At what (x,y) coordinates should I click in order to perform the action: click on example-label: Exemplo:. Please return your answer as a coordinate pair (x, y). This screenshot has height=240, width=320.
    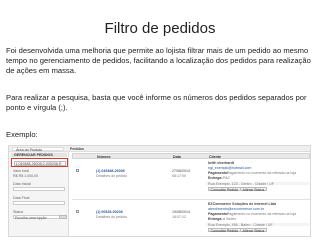
    Looking at the image, I should click on (22, 134).